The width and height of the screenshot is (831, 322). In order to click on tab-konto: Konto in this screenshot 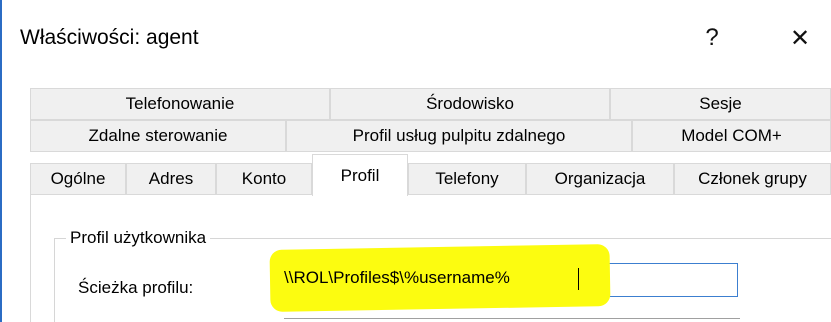, I will do `click(264, 179)`.